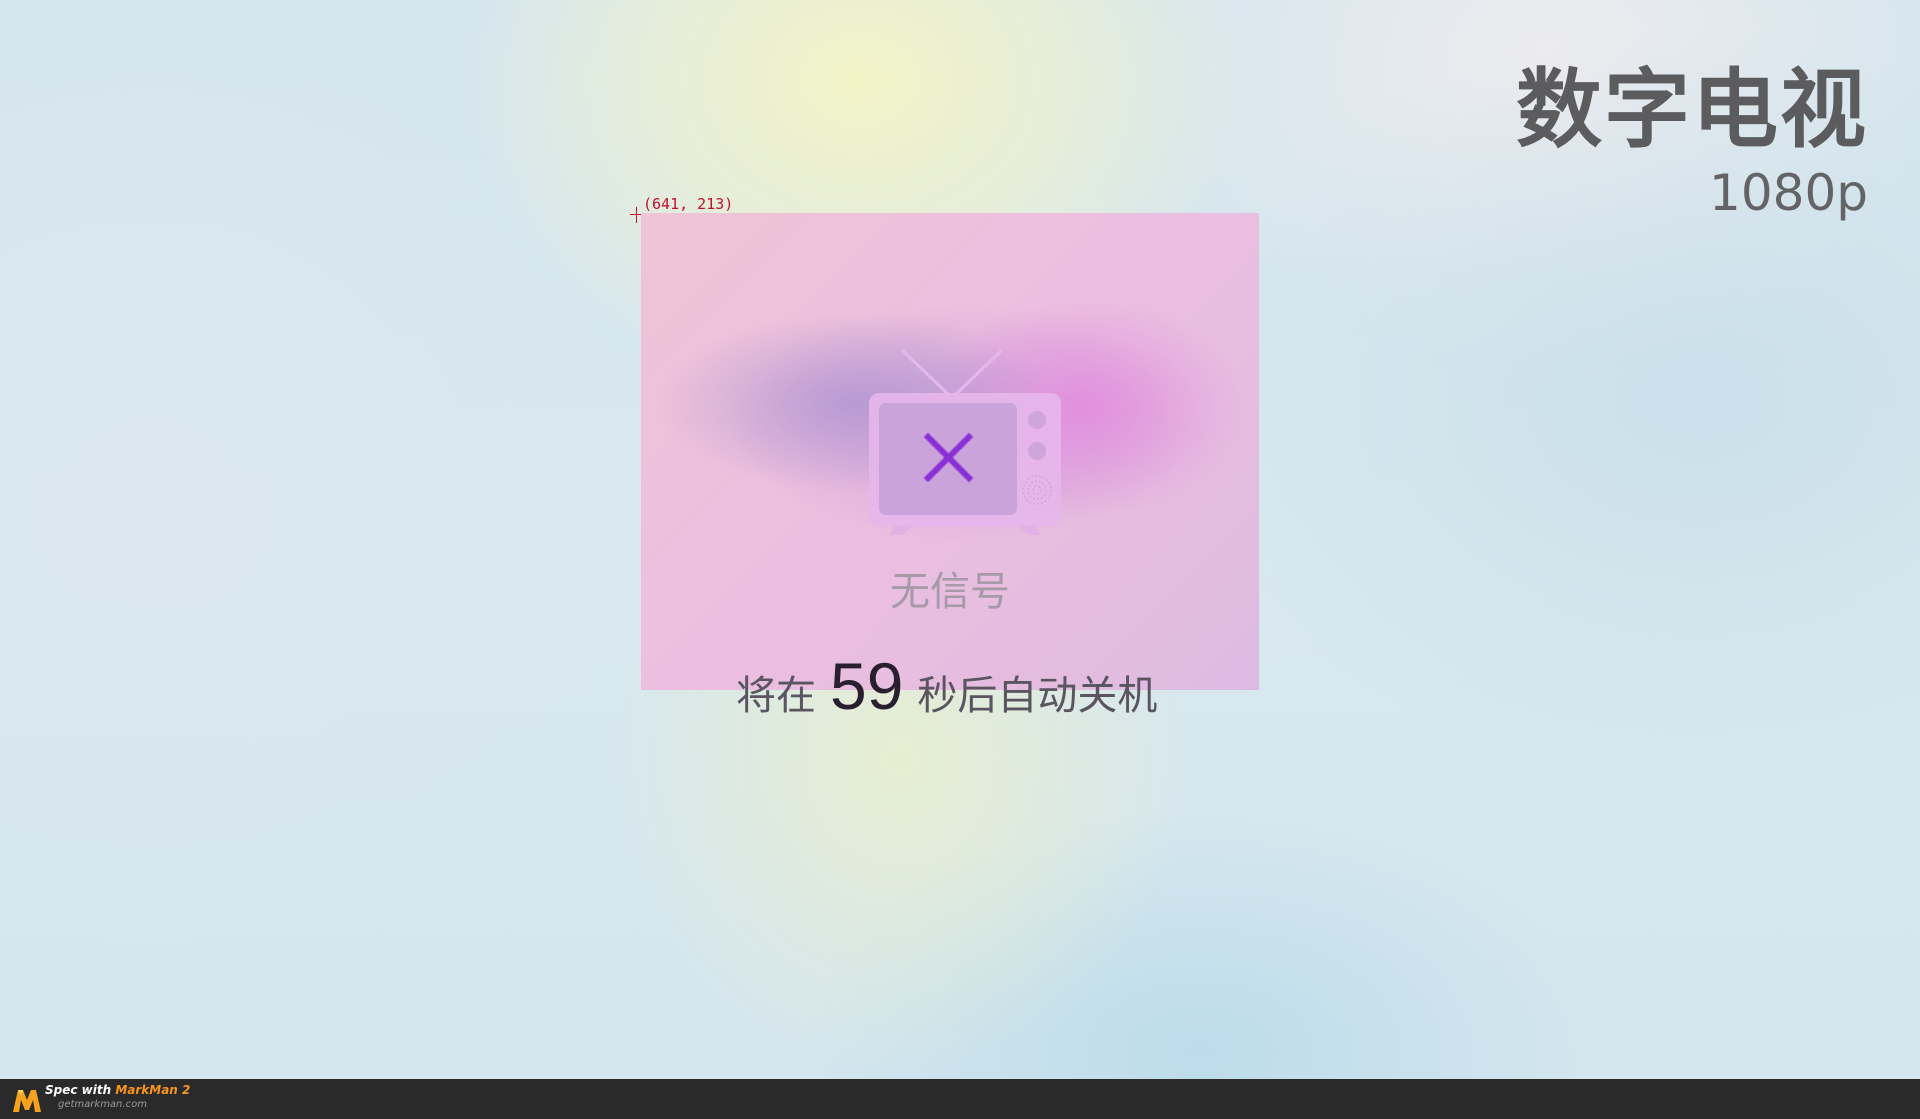 The image size is (1920, 1119). What do you see at coordinates (102, 1104) in the screenshot?
I see `markman-url: getmarkman.com` at bounding box center [102, 1104].